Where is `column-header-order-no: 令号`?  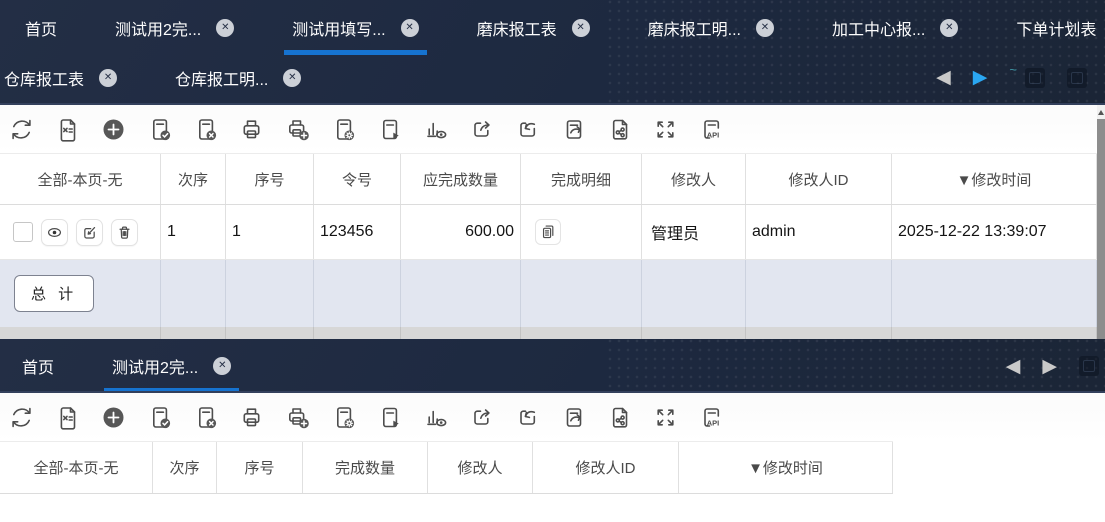 column-header-order-no: 令号 is located at coordinates (357, 179).